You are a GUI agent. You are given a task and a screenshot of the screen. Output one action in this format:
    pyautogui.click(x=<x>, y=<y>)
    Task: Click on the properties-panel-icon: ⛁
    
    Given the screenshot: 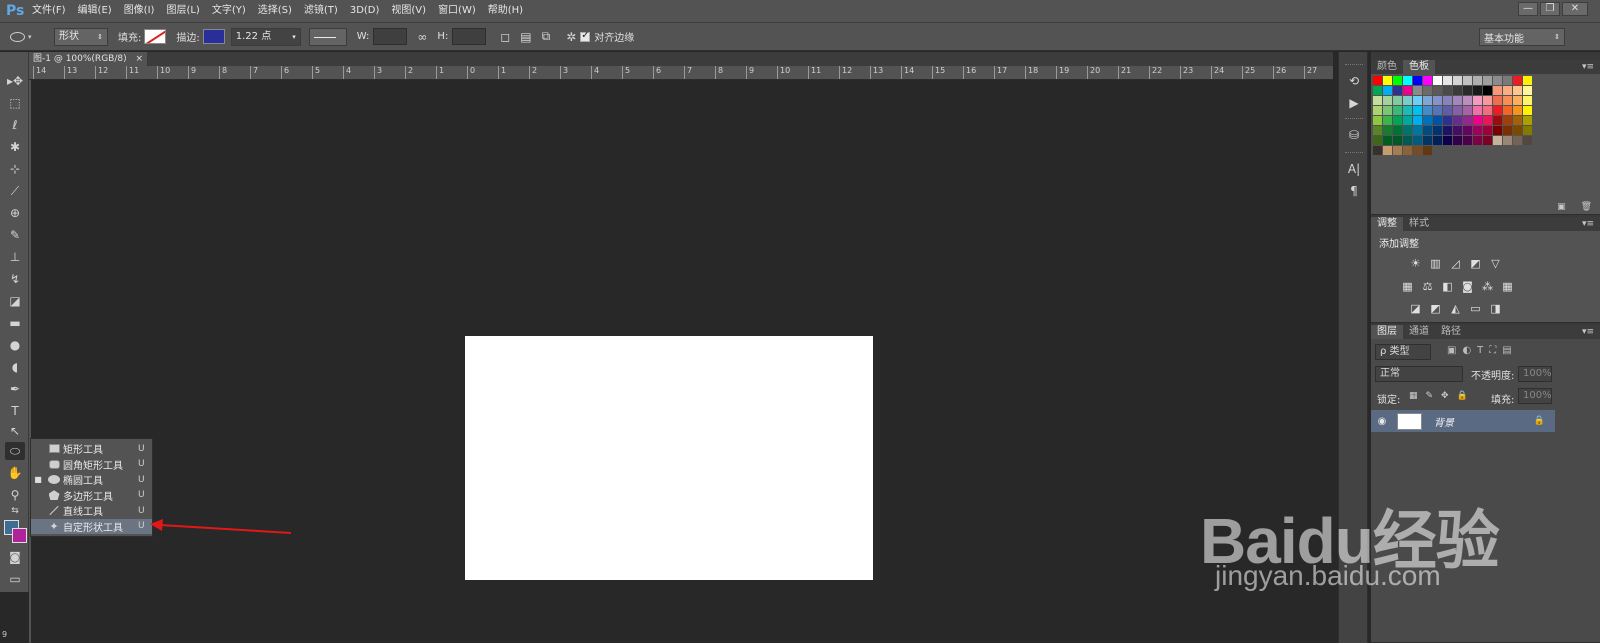 What is the action you would take?
    pyautogui.click(x=1354, y=135)
    